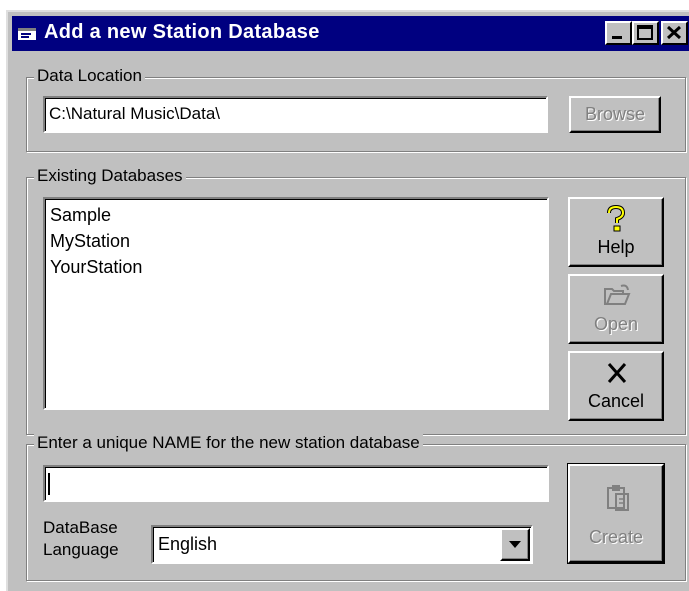 The width and height of the screenshot is (689, 591). What do you see at coordinates (617, 37) in the screenshot?
I see `minimize-icon` at bounding box center [617, 37].